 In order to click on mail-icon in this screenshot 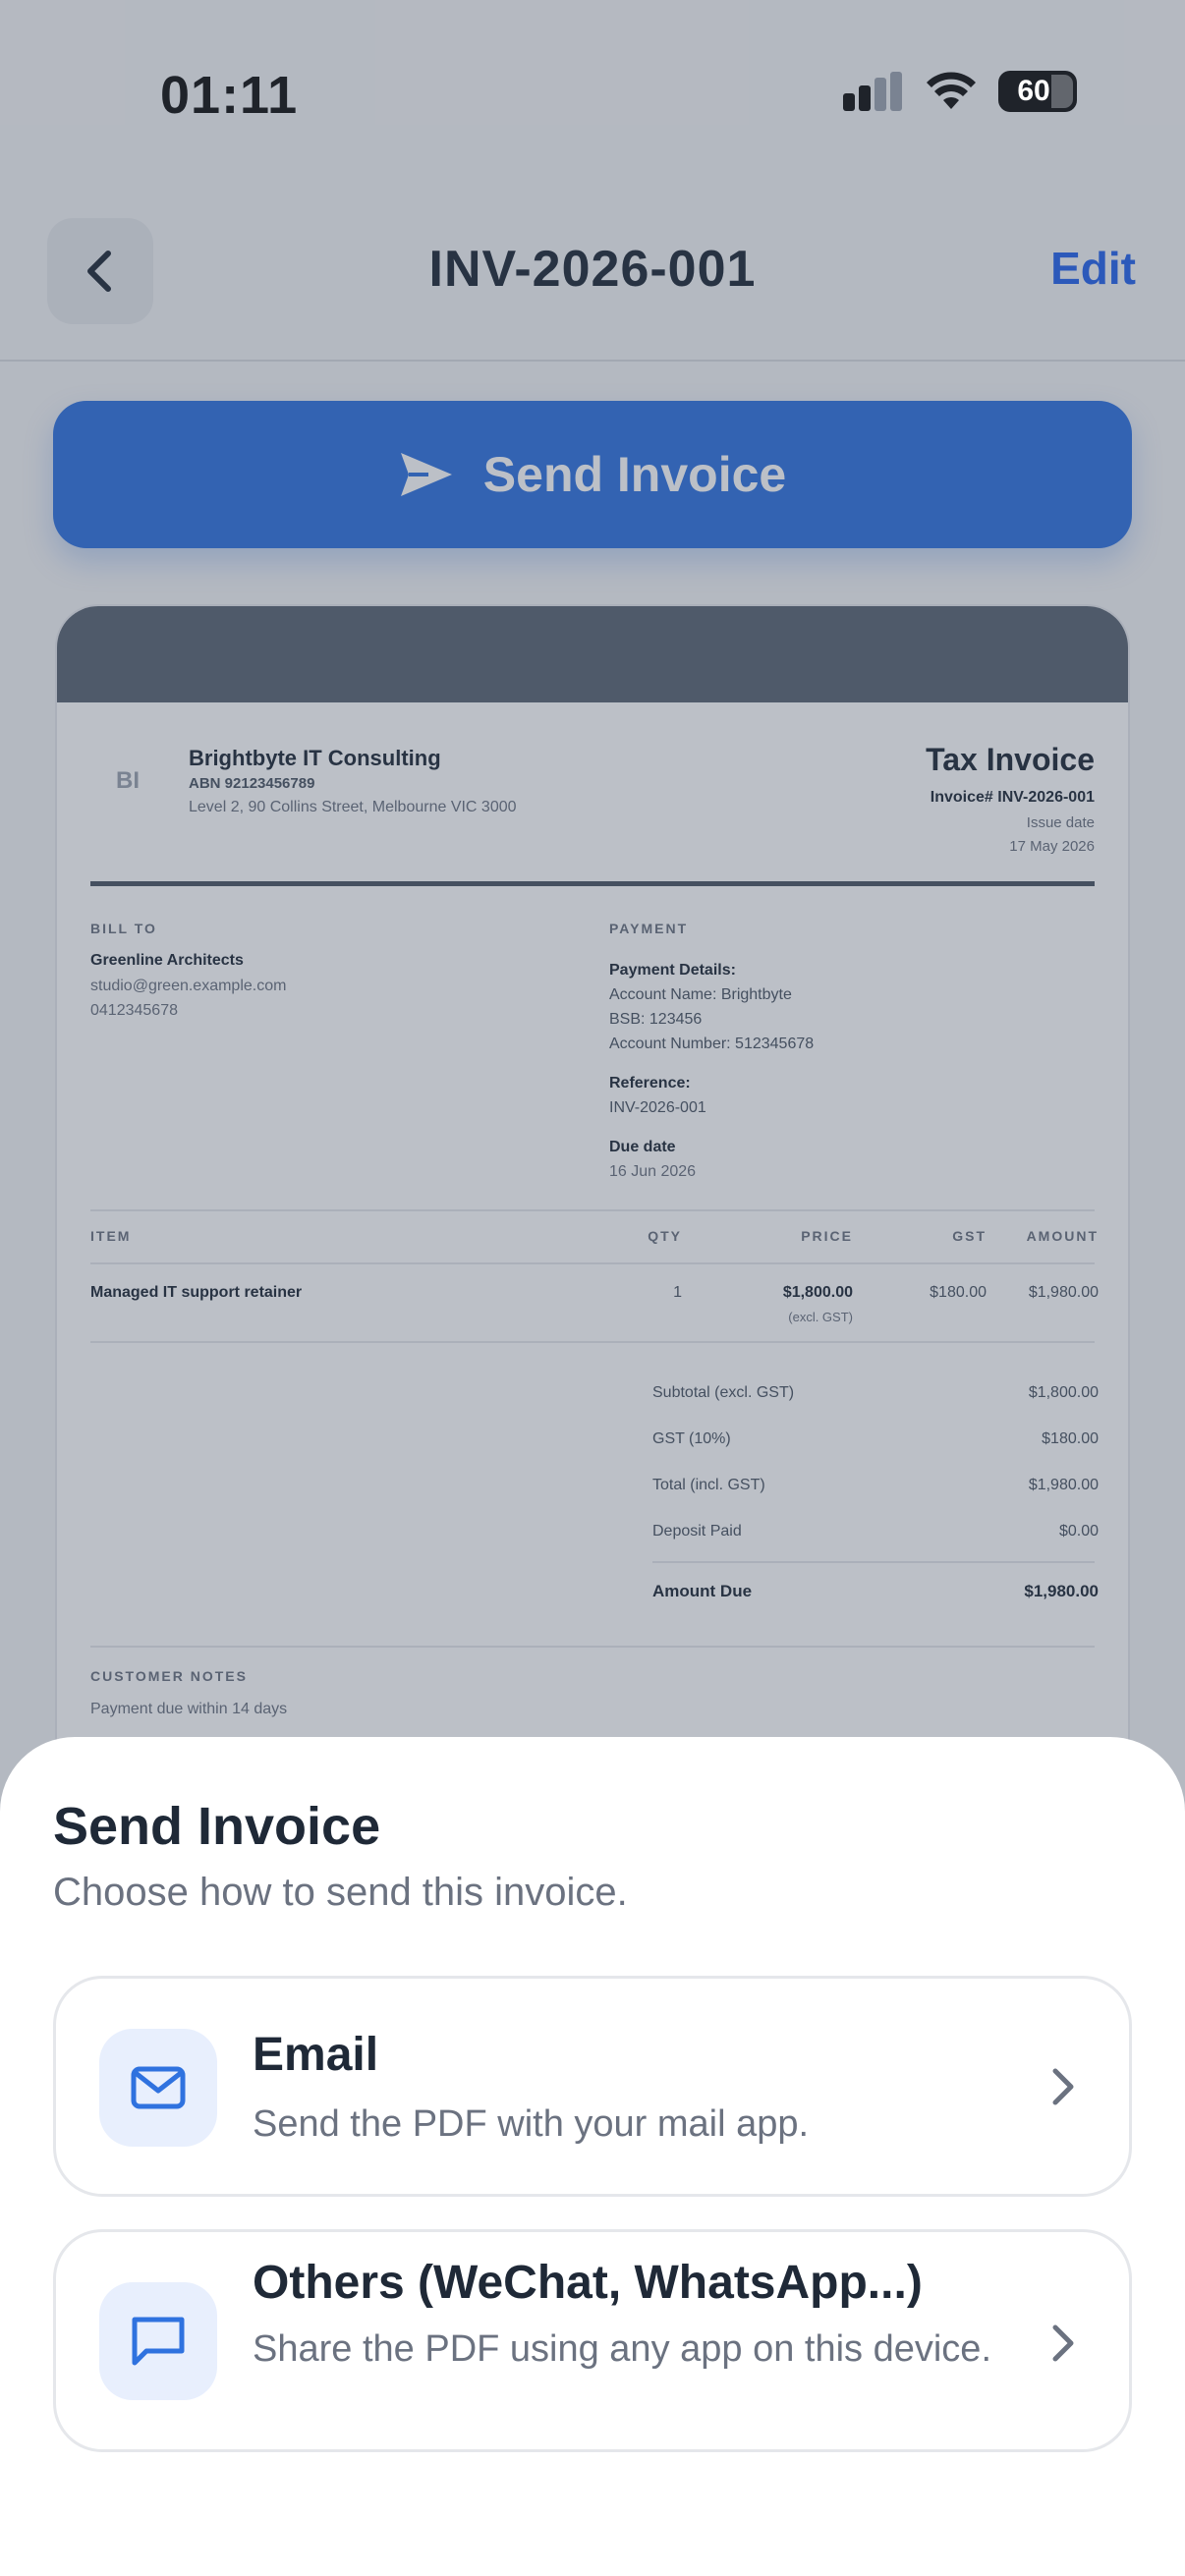, I will do `click(158, 2088)`.